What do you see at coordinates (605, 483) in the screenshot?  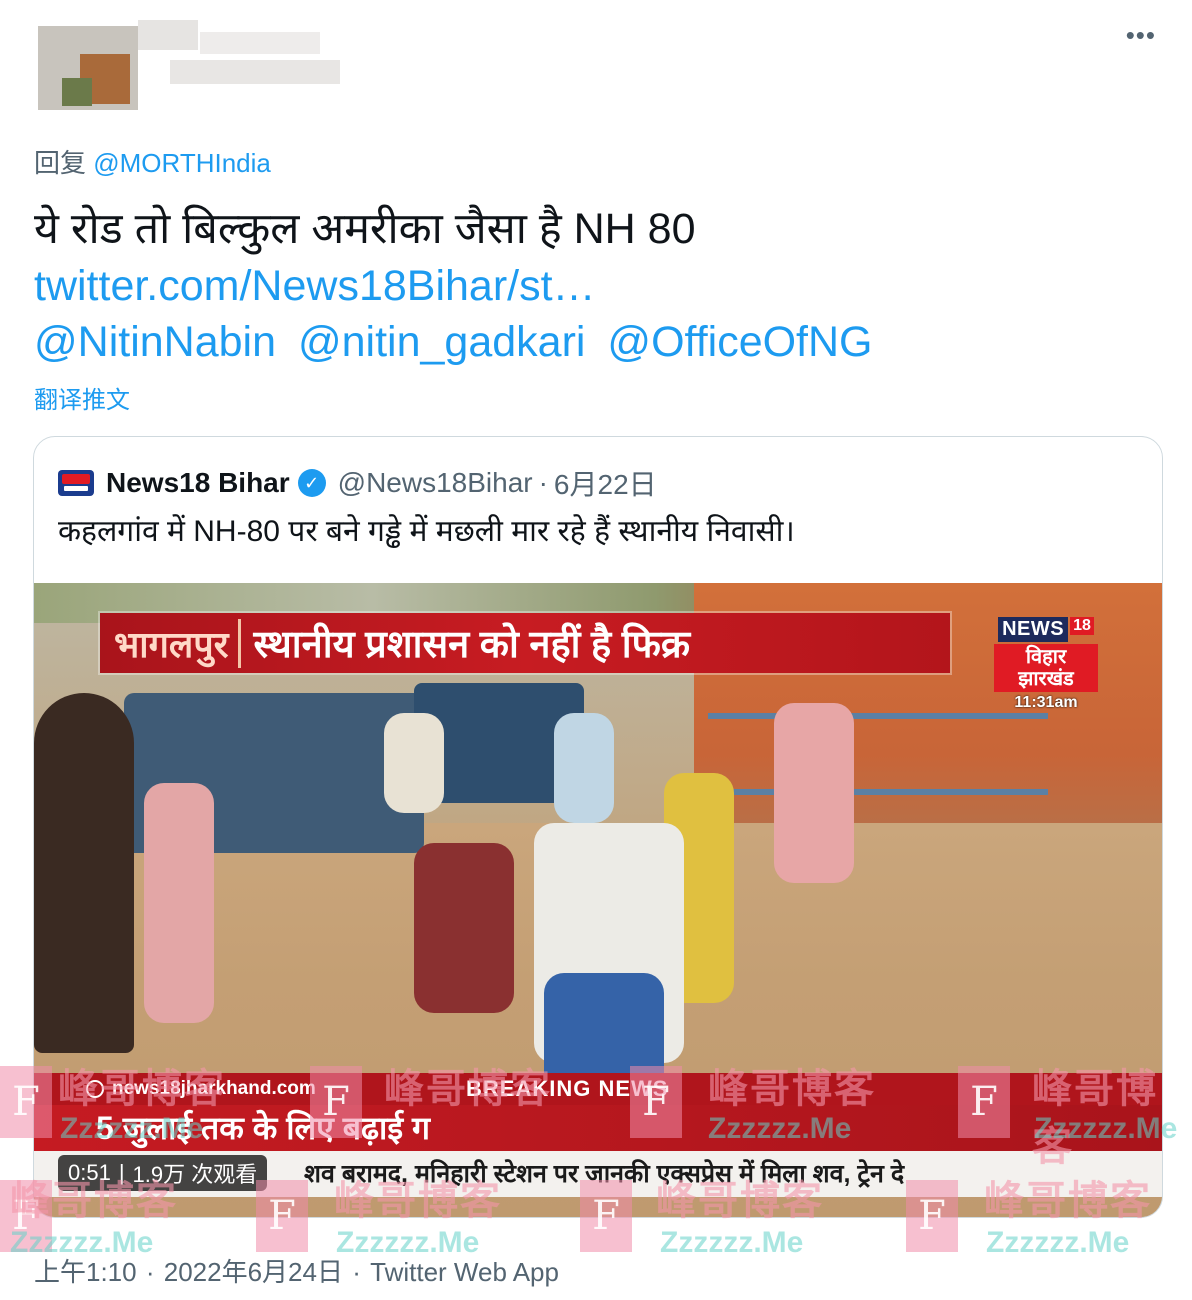 I see `quoted-tweet-date: 6月22日` at bounding box center [605, 483].